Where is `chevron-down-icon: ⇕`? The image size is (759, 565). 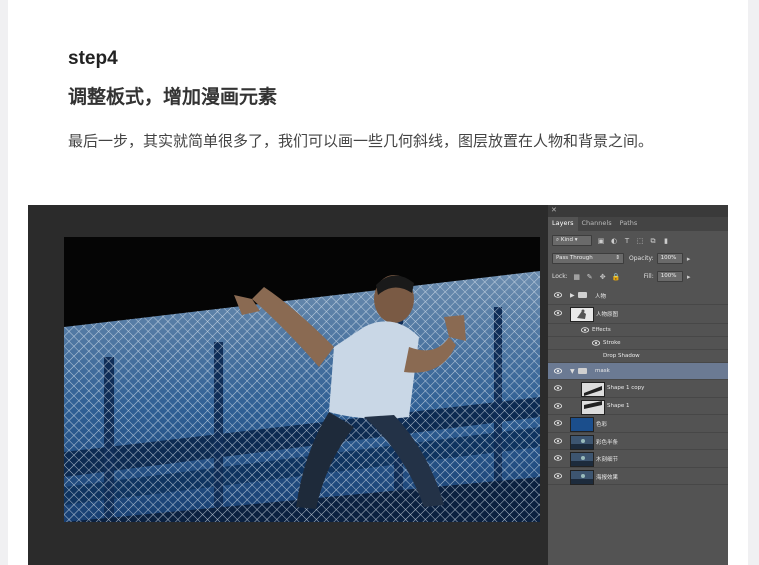
chevron-down-icon: ⇕ is located at coordinates (617, 258).